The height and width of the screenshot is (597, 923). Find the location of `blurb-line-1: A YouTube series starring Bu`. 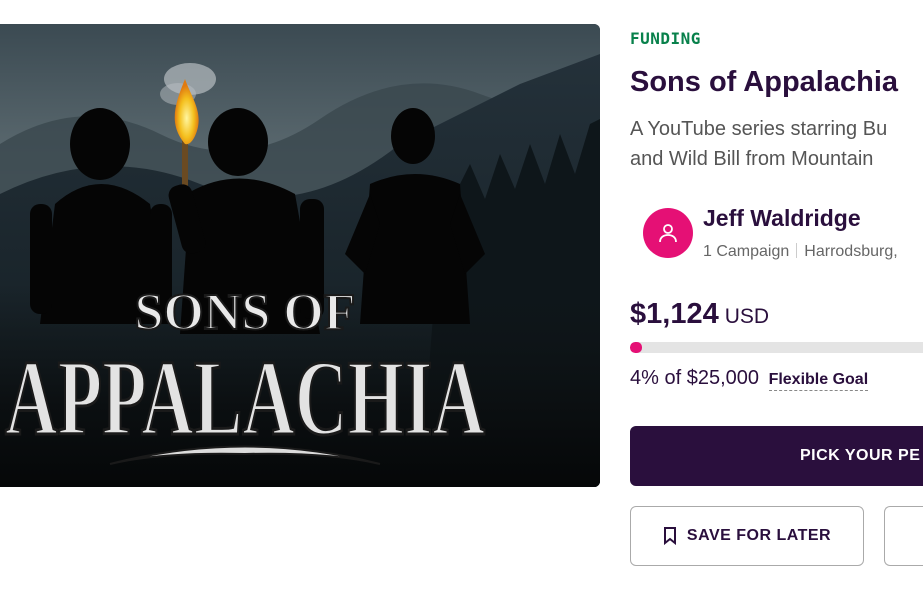

blurb-line-1: A YouTube series starring Bu is located at coordinates (759, 129).